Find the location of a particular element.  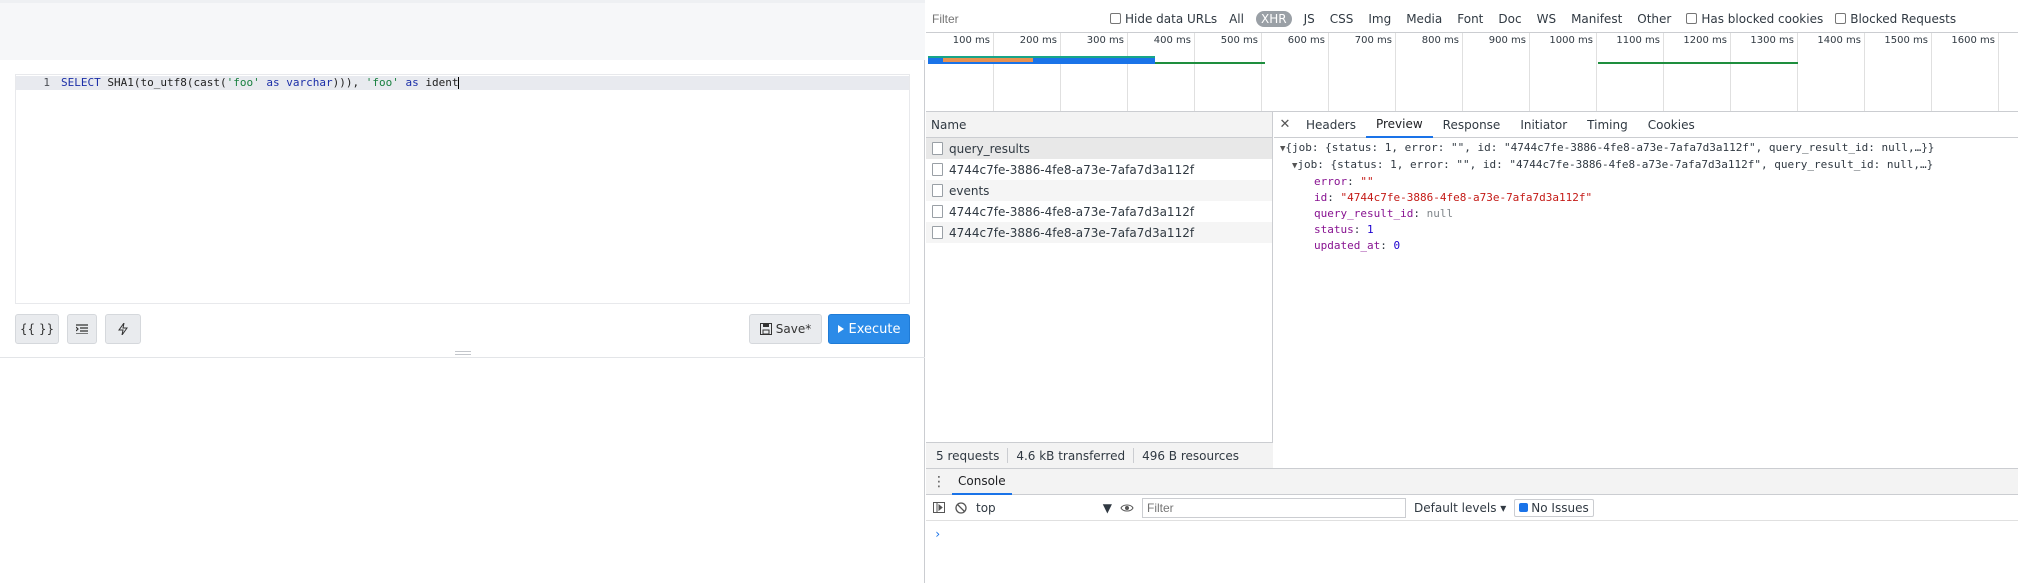

log-levels-dropdown: Default levels ▾ is located at coordinates (1460, 508).